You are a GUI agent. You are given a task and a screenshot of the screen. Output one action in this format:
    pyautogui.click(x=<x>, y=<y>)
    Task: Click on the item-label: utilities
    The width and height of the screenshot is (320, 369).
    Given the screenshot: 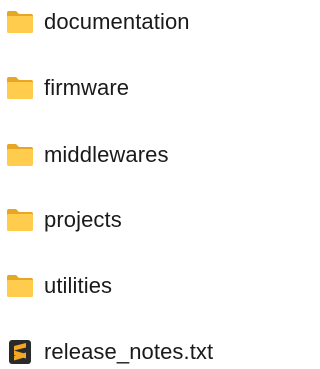 What is the action you would take?
    pyautogui.click(x=78, y=285)
    